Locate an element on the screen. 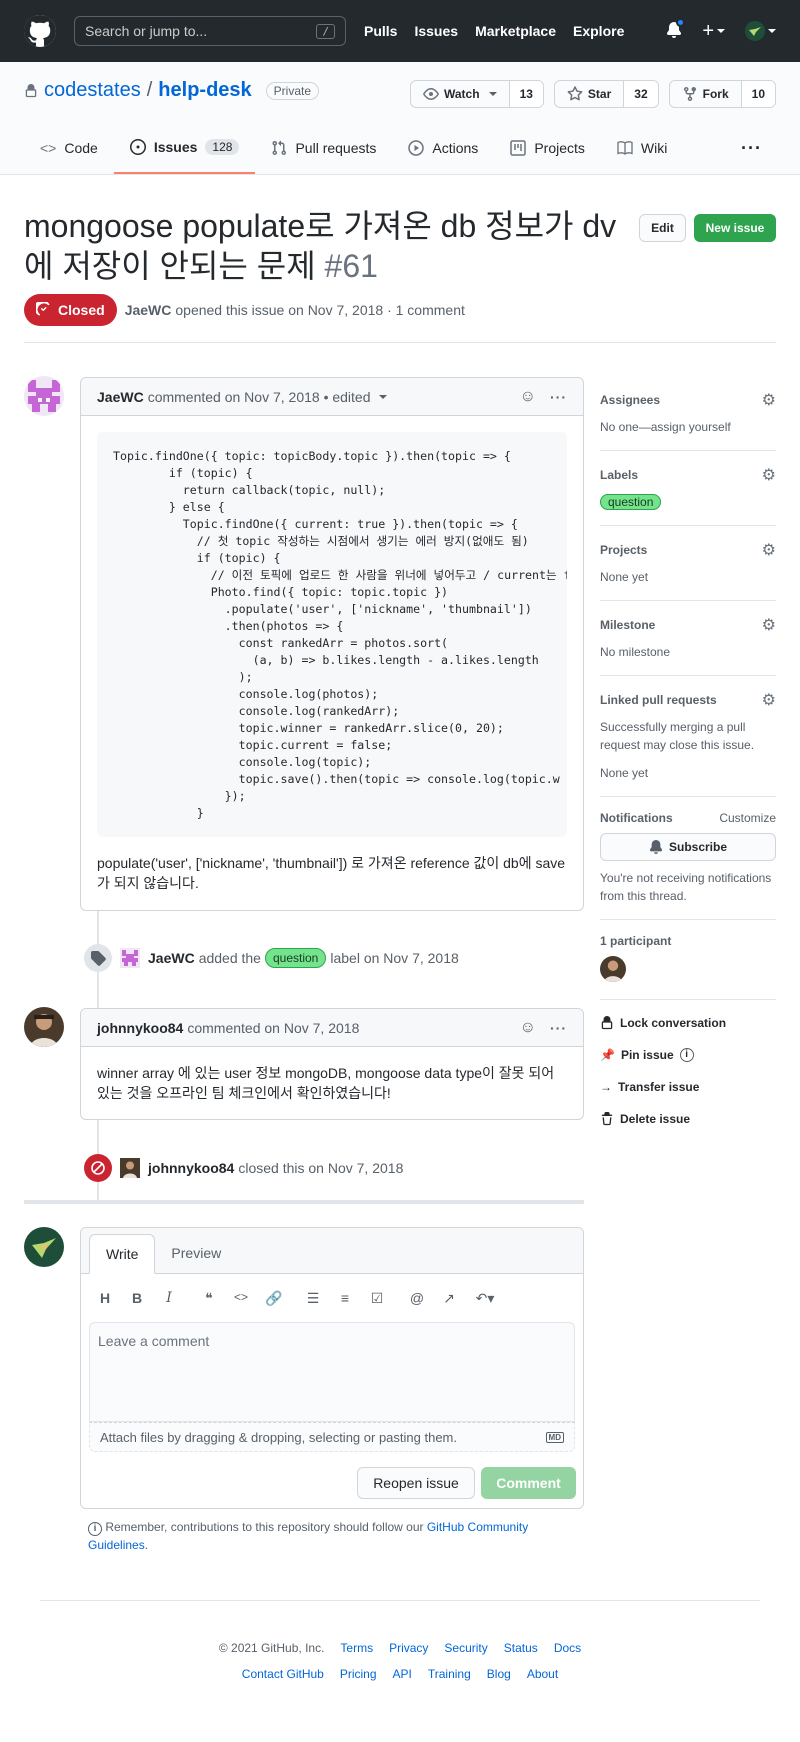  projects-title: Projects is located at coordinates (623, 550).